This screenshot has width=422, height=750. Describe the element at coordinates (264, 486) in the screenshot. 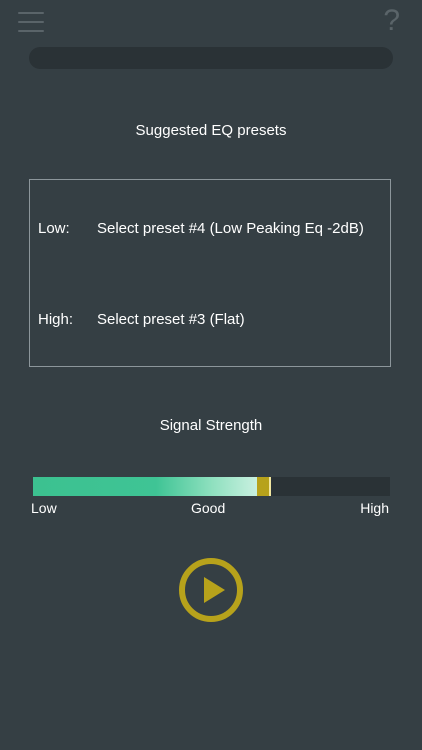

I see `signal-level-marker` at that location.